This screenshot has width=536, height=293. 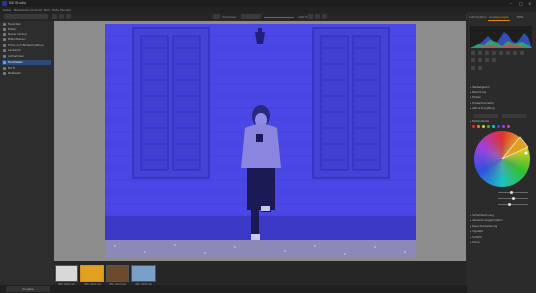 What do you see at coordinates (68, 16) in the screenshot?
I see `up-icon` at bounding box center [68, 16].